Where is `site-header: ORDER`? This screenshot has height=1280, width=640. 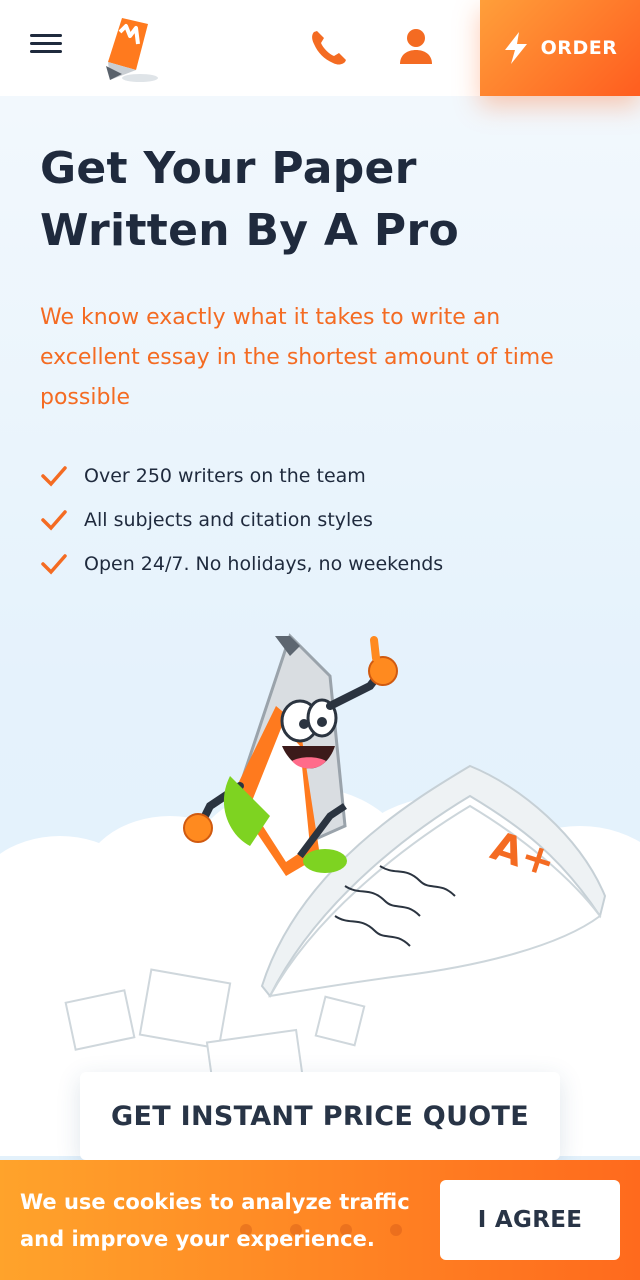
site-header: ORDER is located at coordinates (320, 48).